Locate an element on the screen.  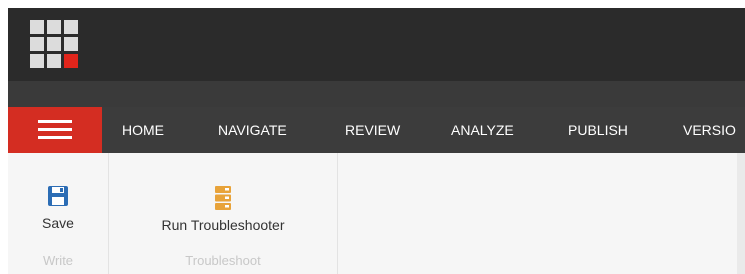
group-divider is located at coordinates (337, 213).